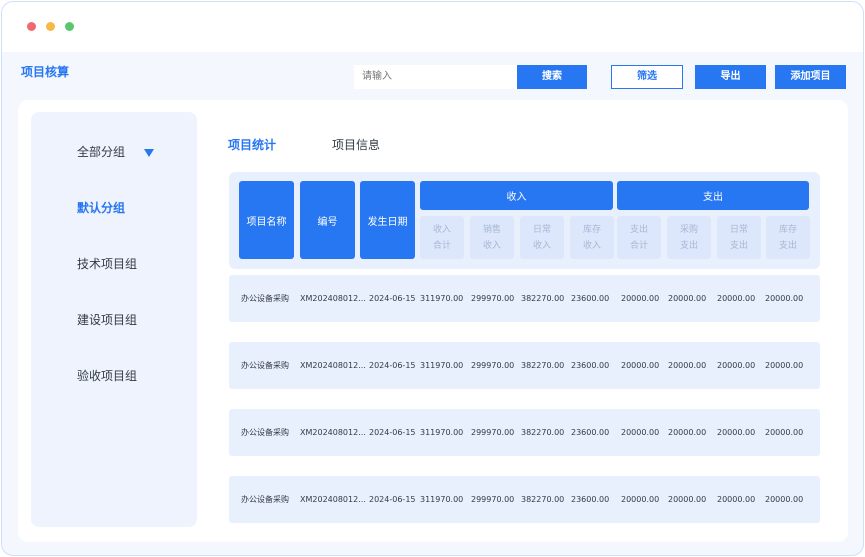 This screenshot has height=557, width=865. What do you see at coordinates (101, 151) in the screenshot?
I see `sidebar-item-all-groups: 全部分组` at bounding box center [101, 151].